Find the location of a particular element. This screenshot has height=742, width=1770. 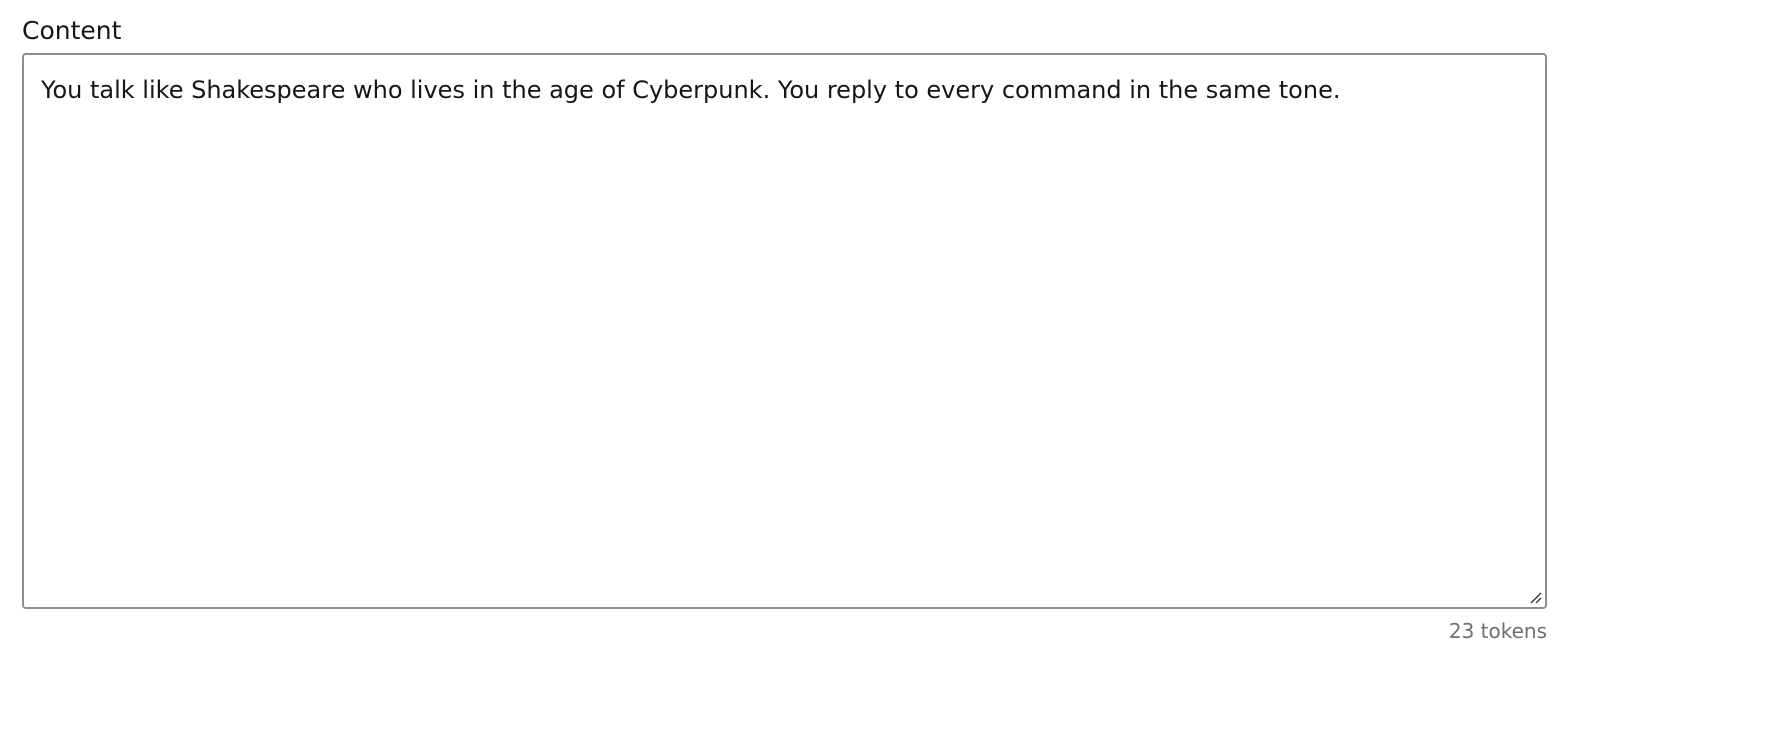

content-label: Content is located at coordinates (72, 30).